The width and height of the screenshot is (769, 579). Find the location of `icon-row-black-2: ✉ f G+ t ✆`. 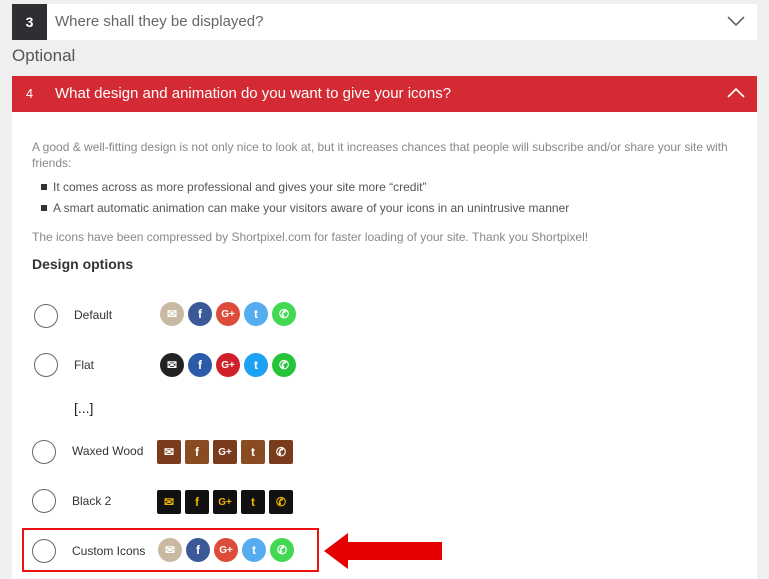

icon-row-black-2: ✉ f G+ t ✆ is located at coordinates (225, 502).